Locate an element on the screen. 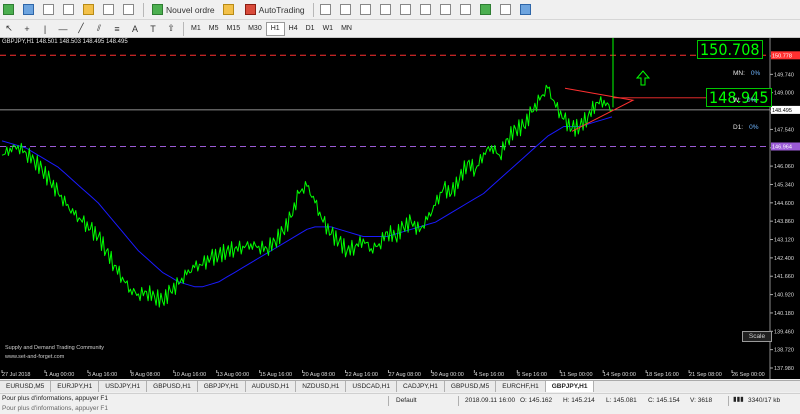 The width and height of the screenshot is (800, 414). autotrading-label: AutoTrading is located at coordinates (281, 9).